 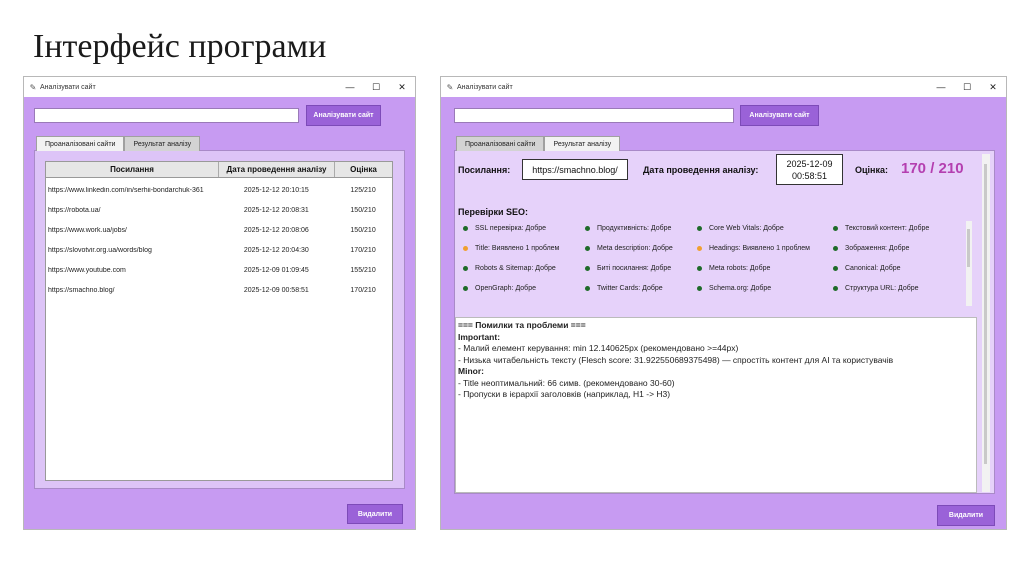 What do you see at coordinates (363, 169) in the screenshot?
I see `col-header-score: Оцінка` at bounding box center [363, 169].